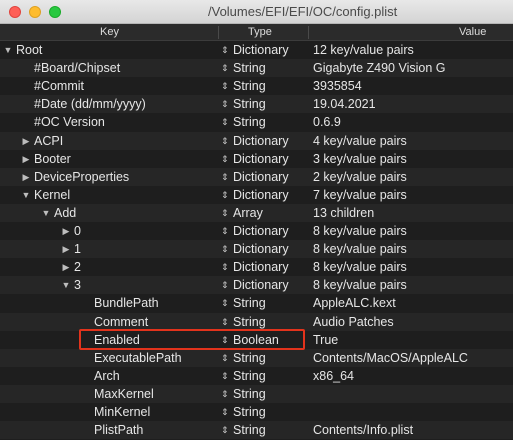  Describe the element at coordinates (363, 50) in the screenshot. I see `row-value: 12 key/value pairs` at that location.